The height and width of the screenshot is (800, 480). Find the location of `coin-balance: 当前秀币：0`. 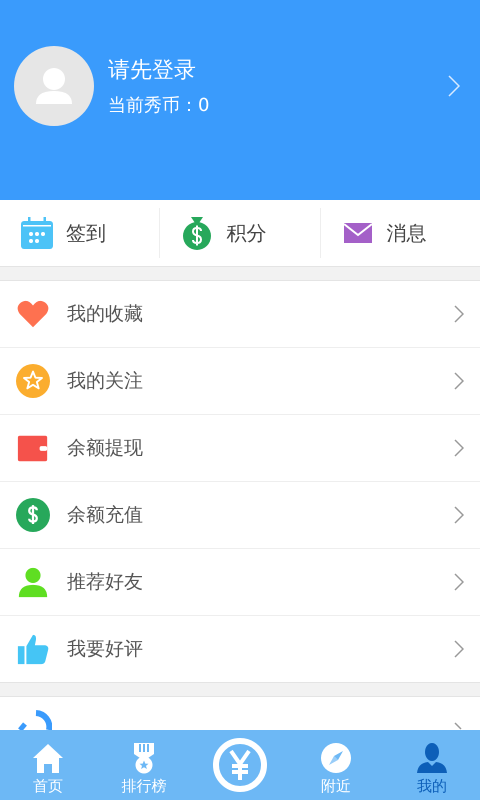

coin-balance: 当前秀币：0 is located at coordinates (159, 105).